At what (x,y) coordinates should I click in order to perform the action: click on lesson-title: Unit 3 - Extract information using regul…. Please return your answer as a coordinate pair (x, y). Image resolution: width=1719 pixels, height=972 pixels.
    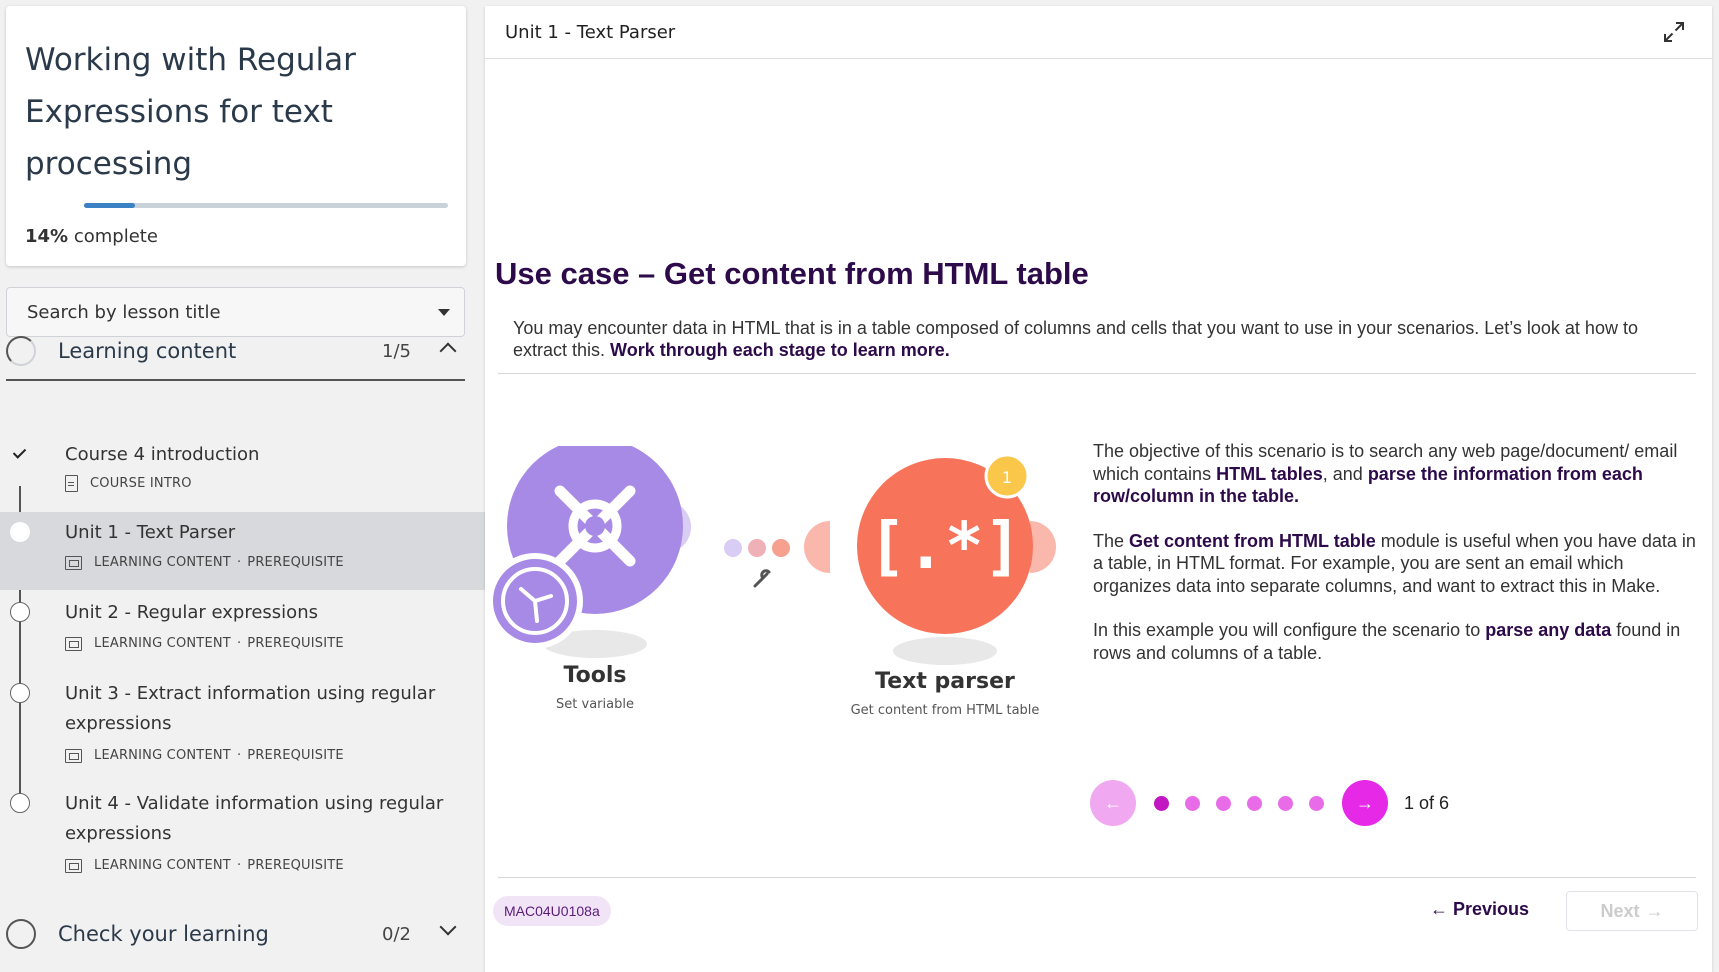
    Looking at the image, I should click on (250, 708).